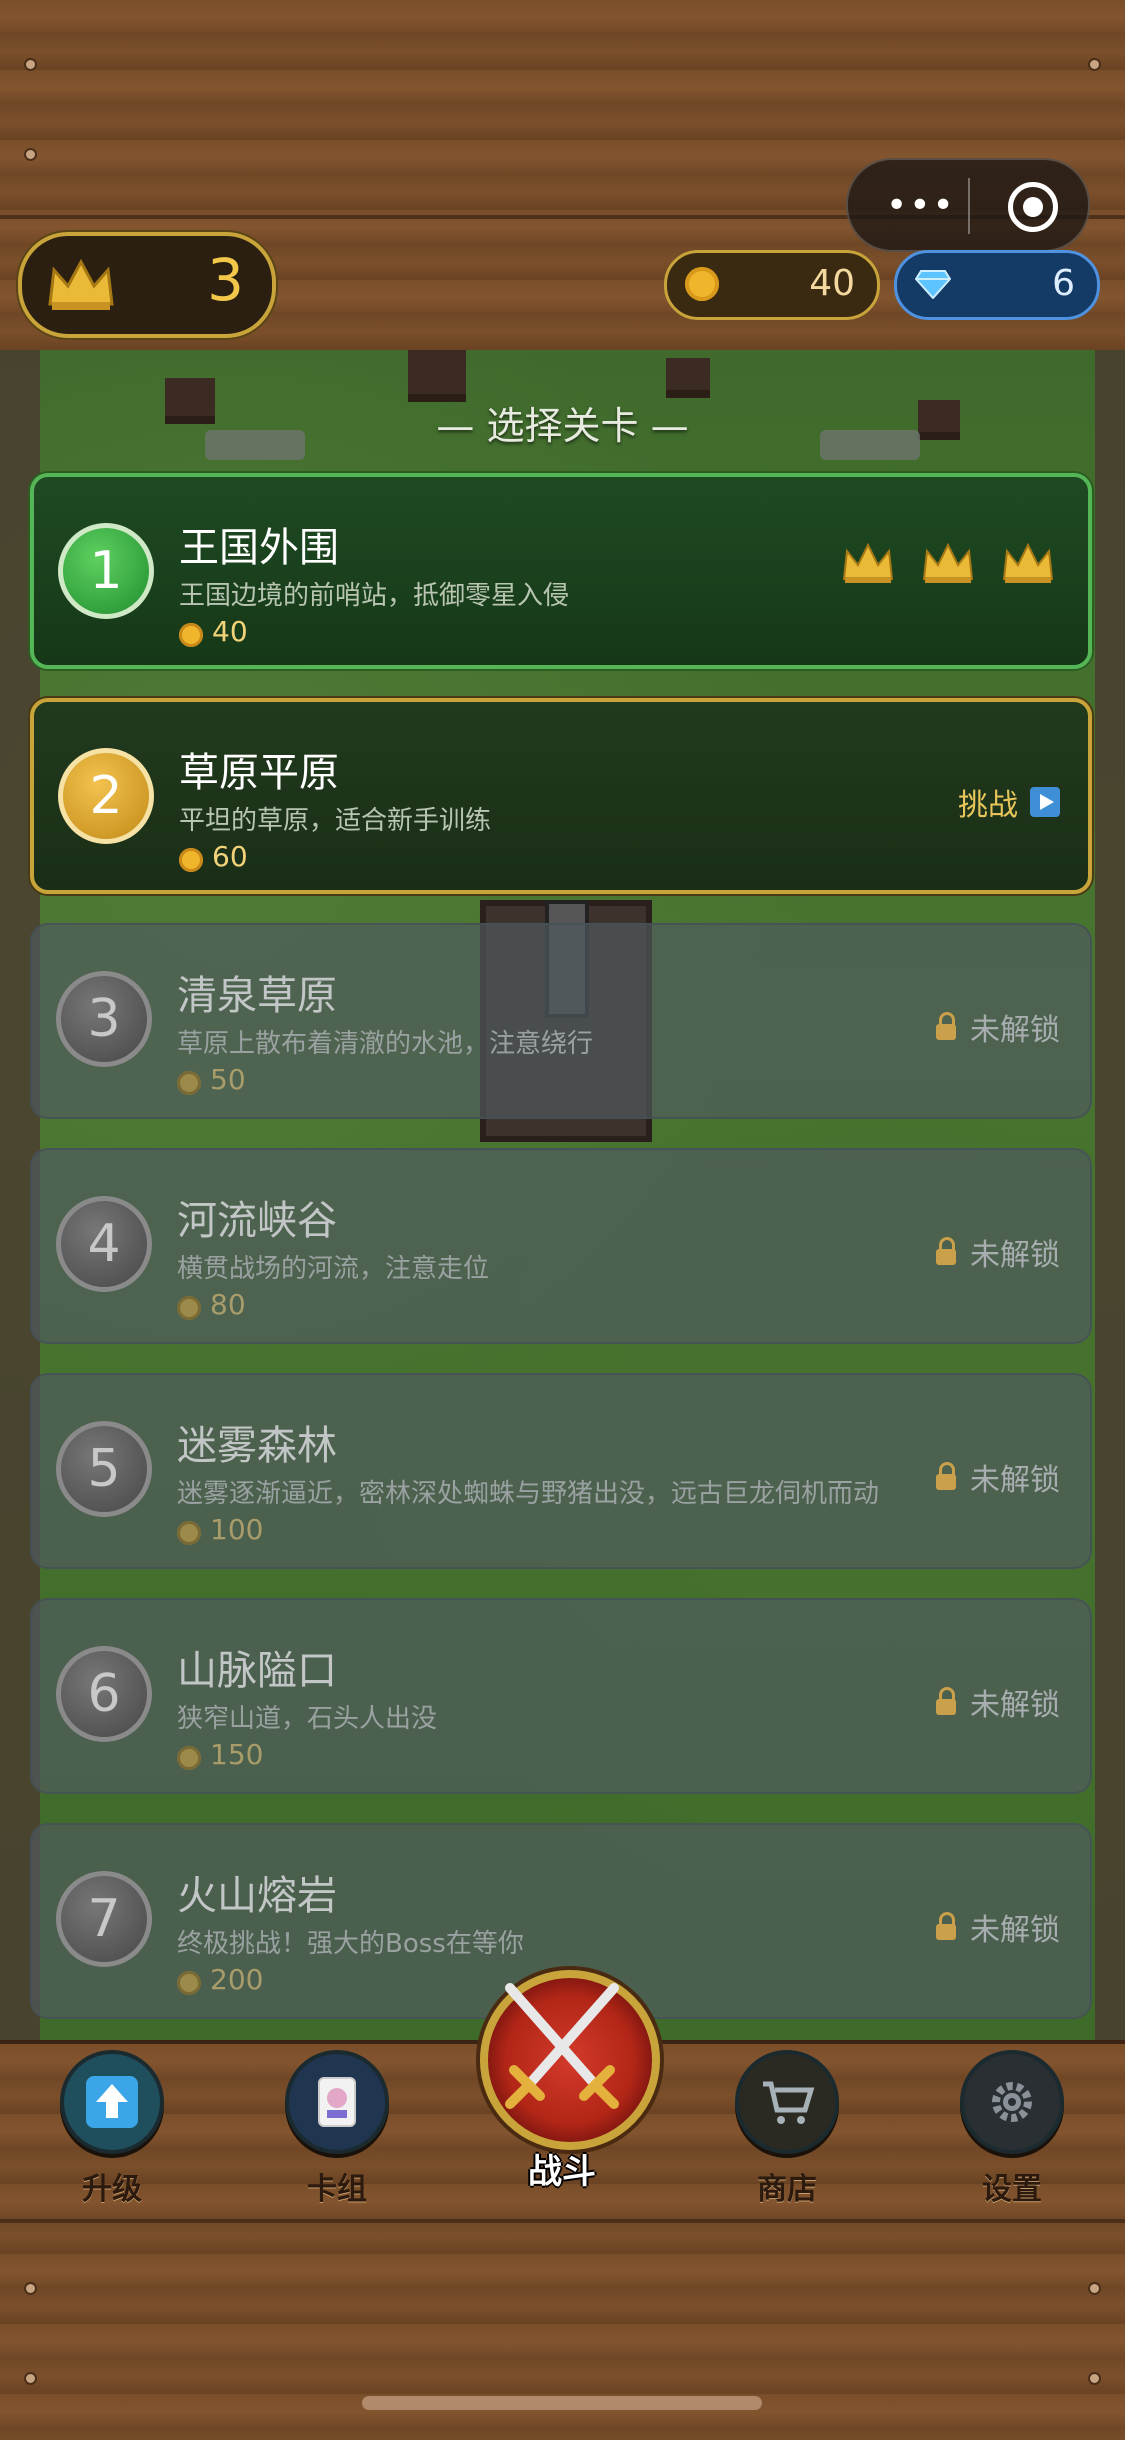  I want to click on level-name: 王国外围, so click(259, 548).